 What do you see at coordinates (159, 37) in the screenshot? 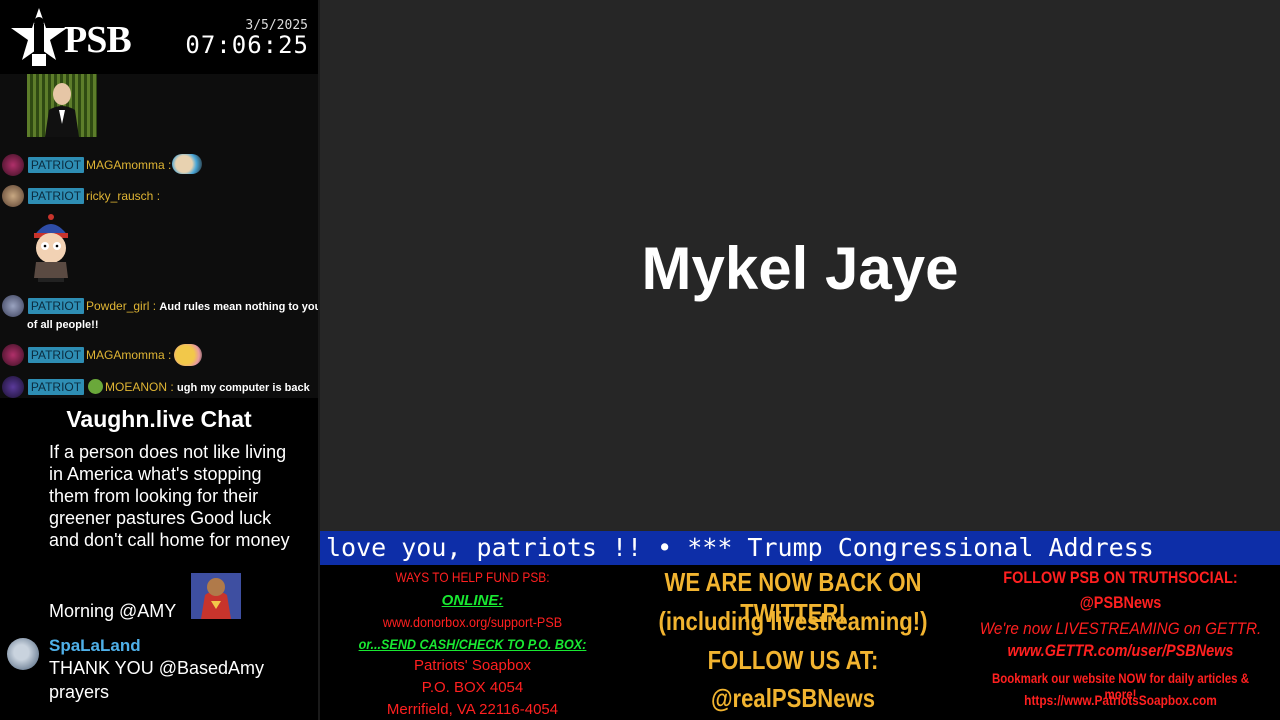
I see `stream-header: PSB 3/5/2025 07:06:25` at bounding box center [159, 37].